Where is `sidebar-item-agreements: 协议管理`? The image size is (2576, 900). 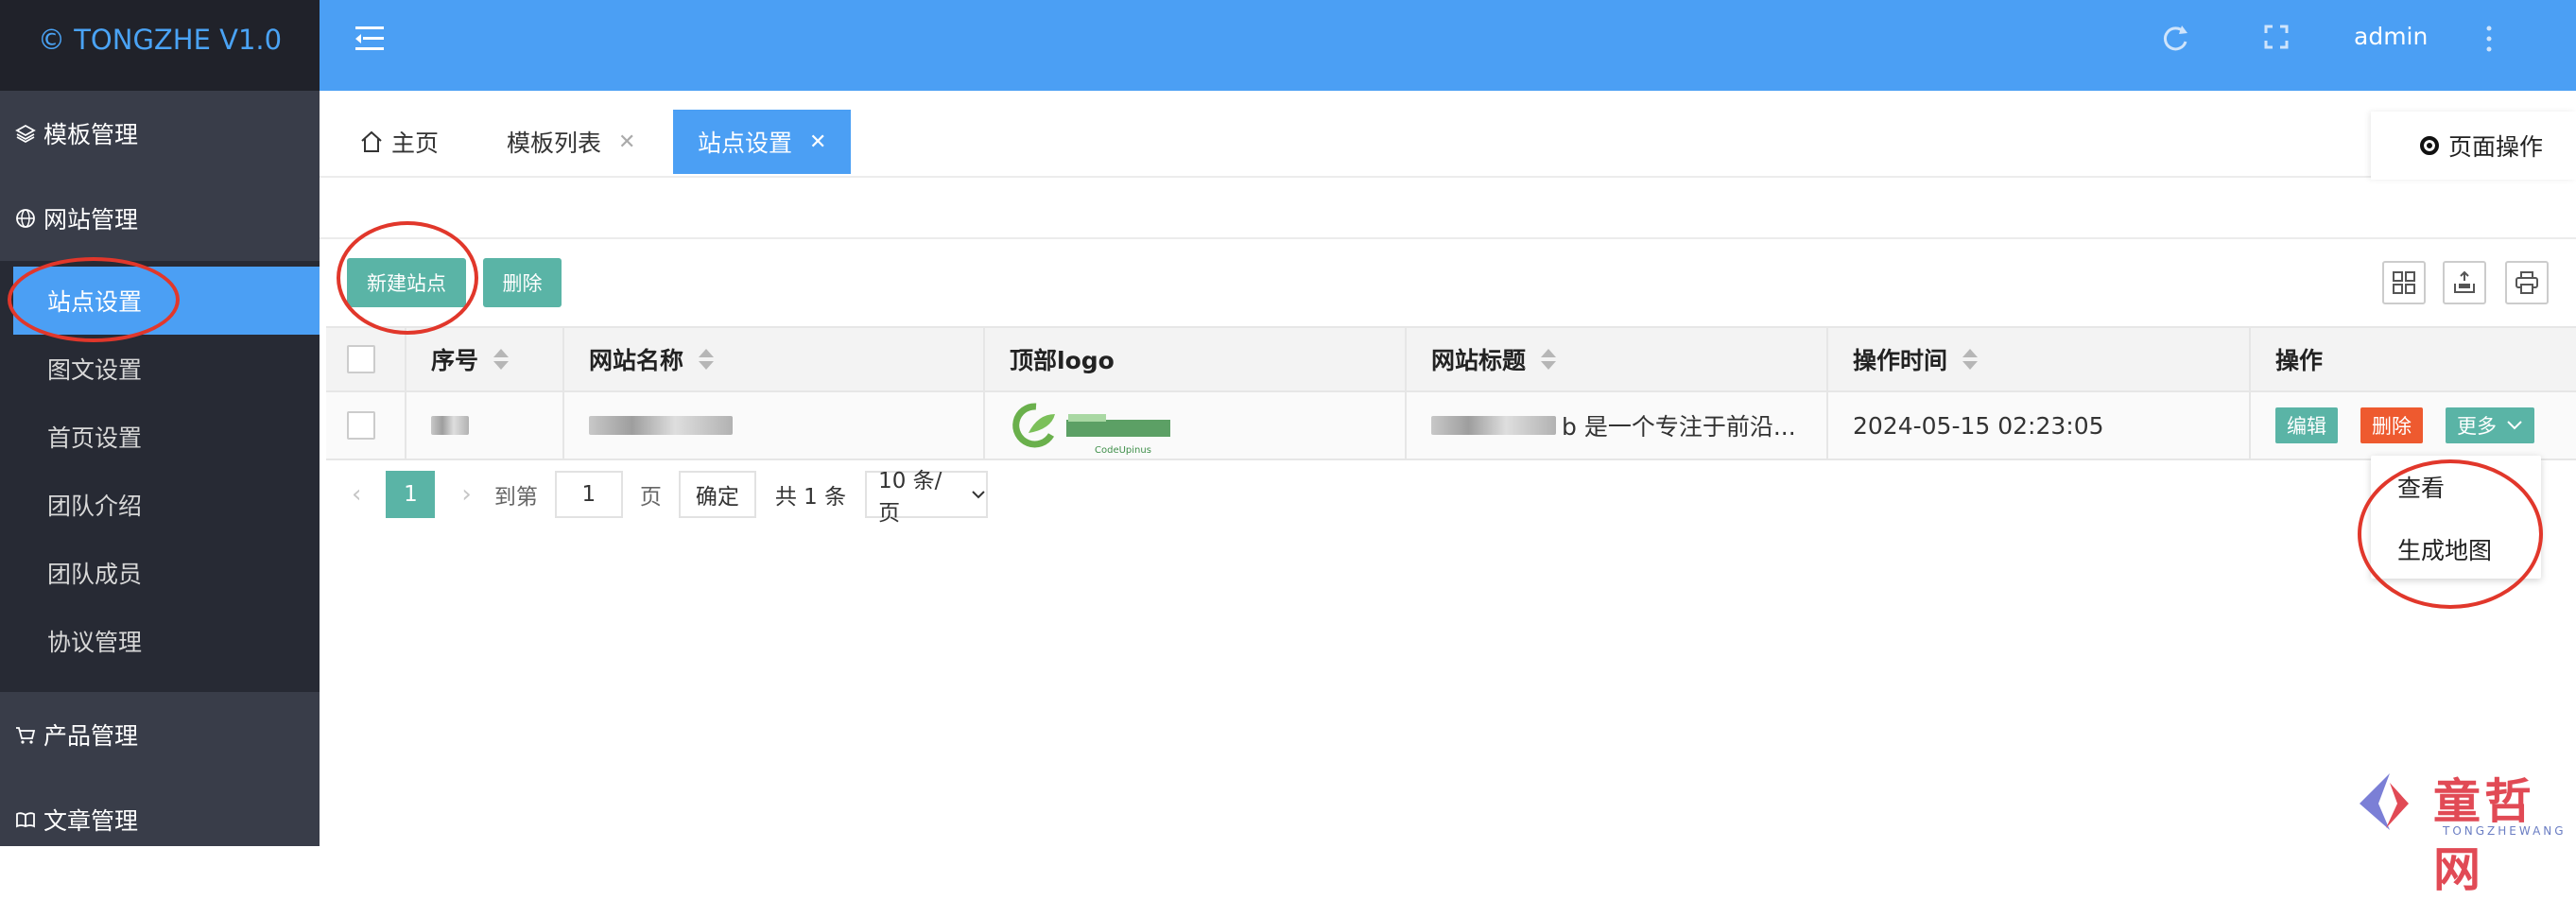
sidebar-item-agreements: 协议管理 is located at coordinates (160, 641).